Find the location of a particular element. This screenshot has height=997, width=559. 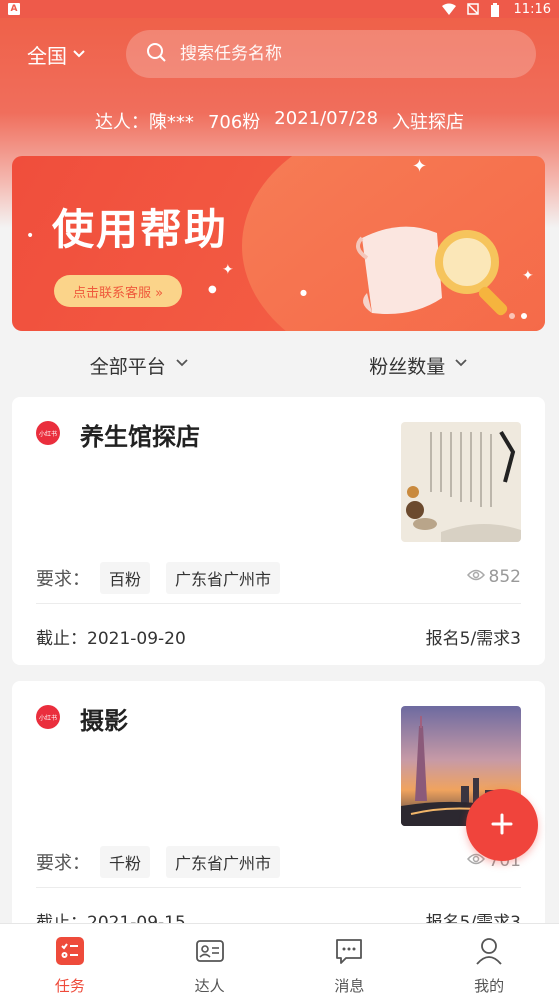

status-bar: A 11:16 is located at coordinates (279, 9).